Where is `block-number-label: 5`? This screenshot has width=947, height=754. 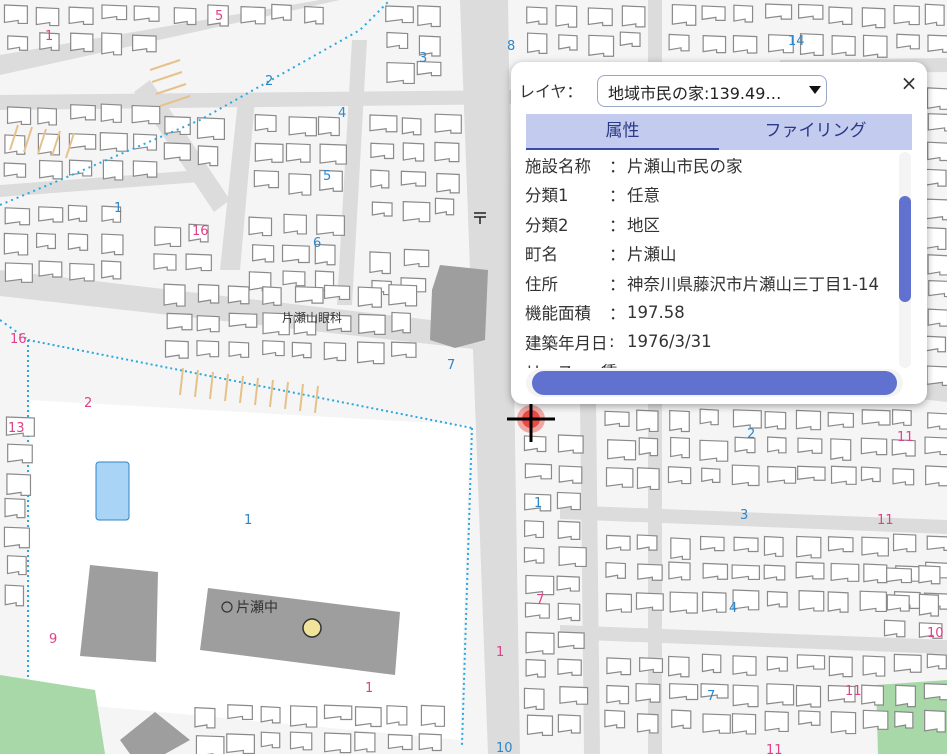
block-number-label: 5 is located at coordinates (327, 176).